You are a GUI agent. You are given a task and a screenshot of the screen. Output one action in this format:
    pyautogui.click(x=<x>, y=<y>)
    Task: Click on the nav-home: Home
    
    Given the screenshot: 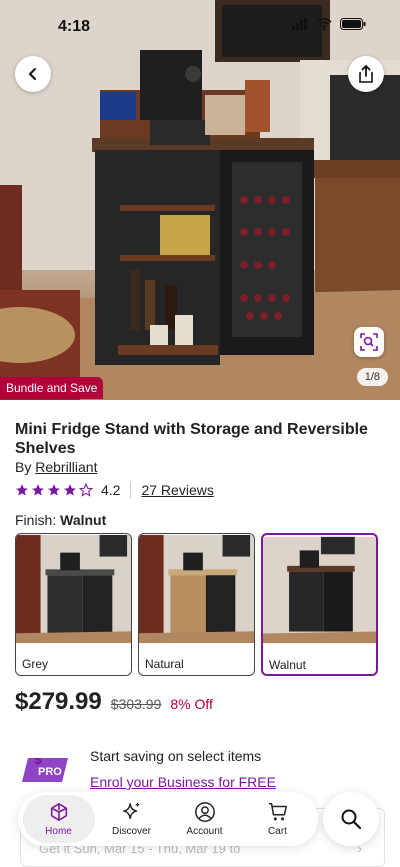 What is the action you would take?
    pyautogui.click(x=58, y=819)
    